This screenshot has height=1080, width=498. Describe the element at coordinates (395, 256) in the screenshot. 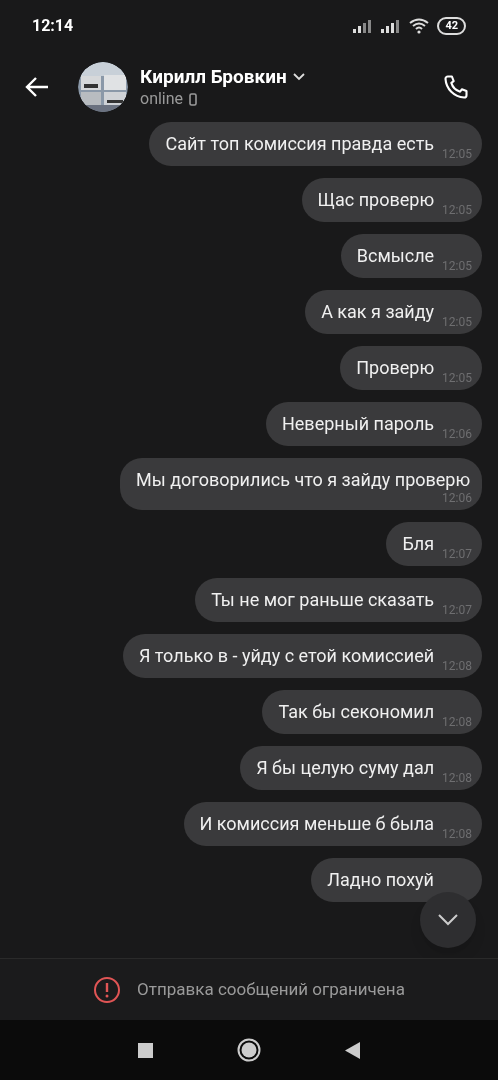

I see `message-text: Всмысле` at that location.